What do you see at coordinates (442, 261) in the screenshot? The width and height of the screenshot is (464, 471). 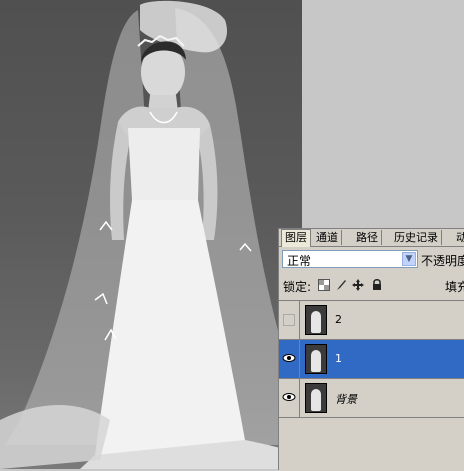 I see `opacity-label: 不透明度` at bounding box center [442, 261].